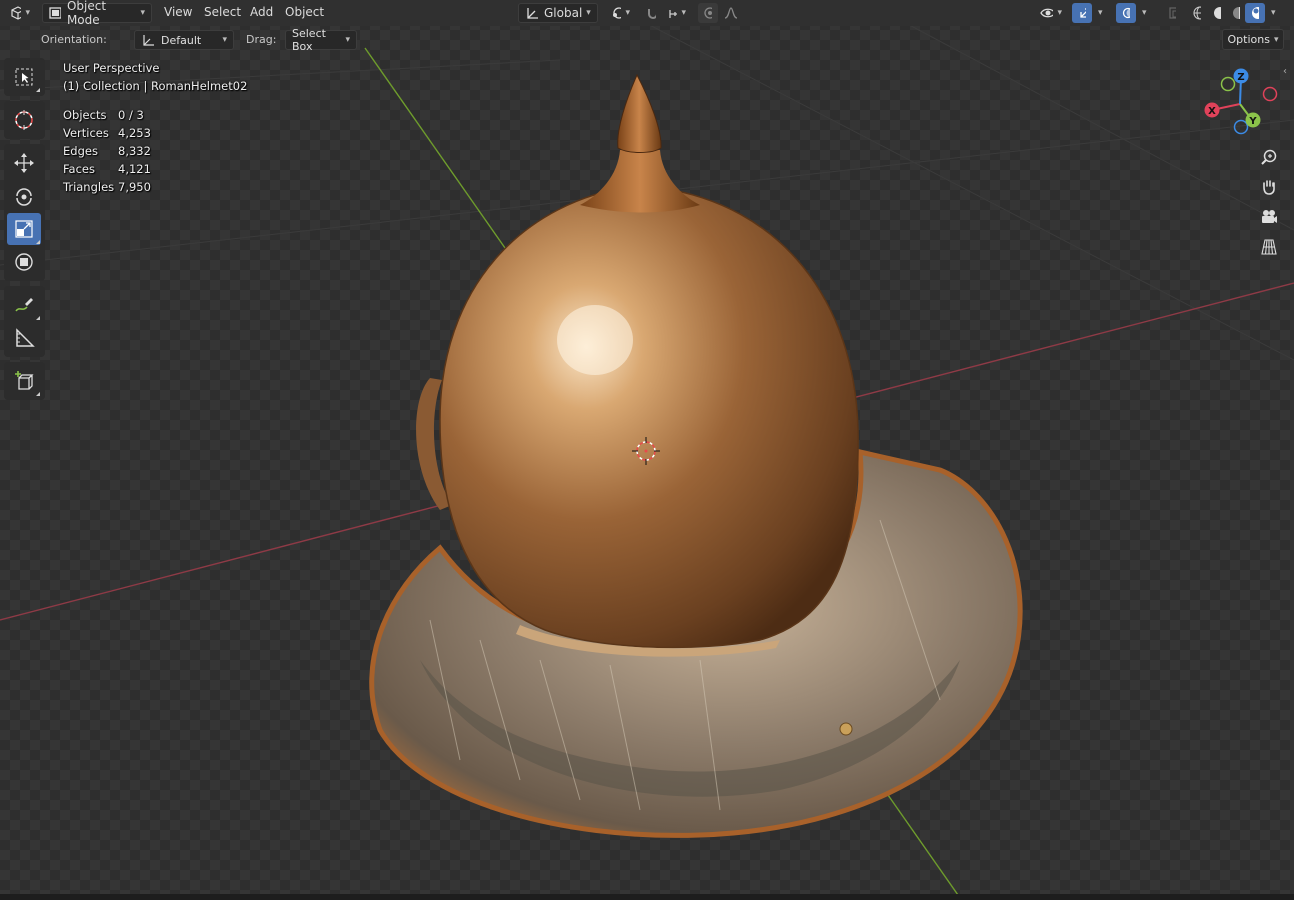 The image size is (1294, 900). Describe the element at coordinates (20, 13) in the screenshot. I see `editor-type-button: ▾` at that location.